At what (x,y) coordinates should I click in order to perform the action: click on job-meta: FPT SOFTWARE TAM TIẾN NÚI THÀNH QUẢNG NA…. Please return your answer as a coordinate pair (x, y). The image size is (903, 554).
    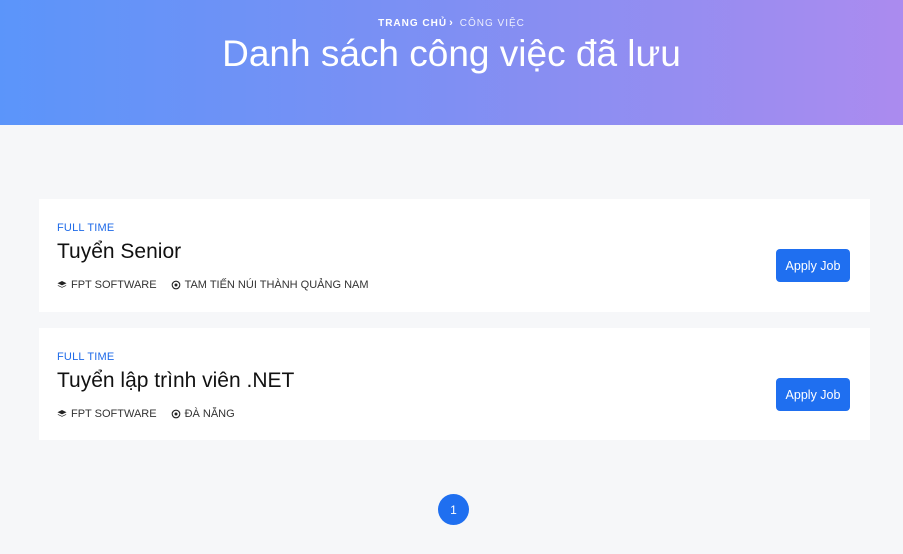
    Looking at the image, I should click on (220, 285).